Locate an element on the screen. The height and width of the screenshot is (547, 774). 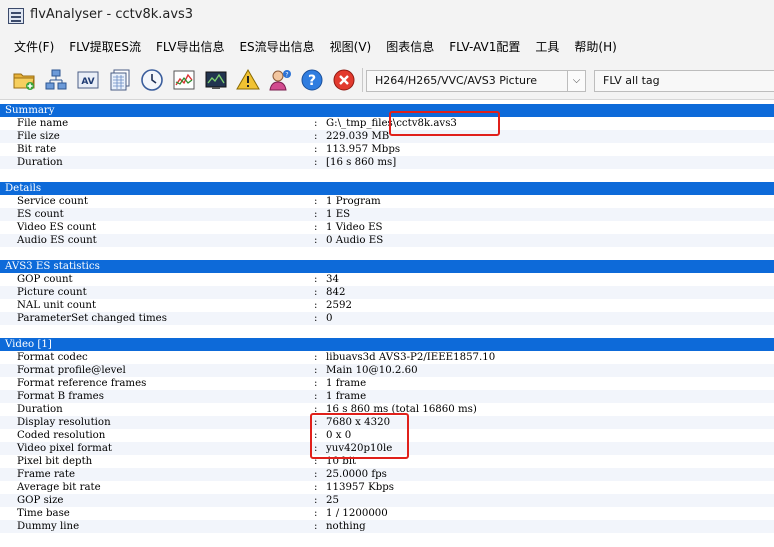
section-header-summary: Summary is located at coordinates (387, 110).